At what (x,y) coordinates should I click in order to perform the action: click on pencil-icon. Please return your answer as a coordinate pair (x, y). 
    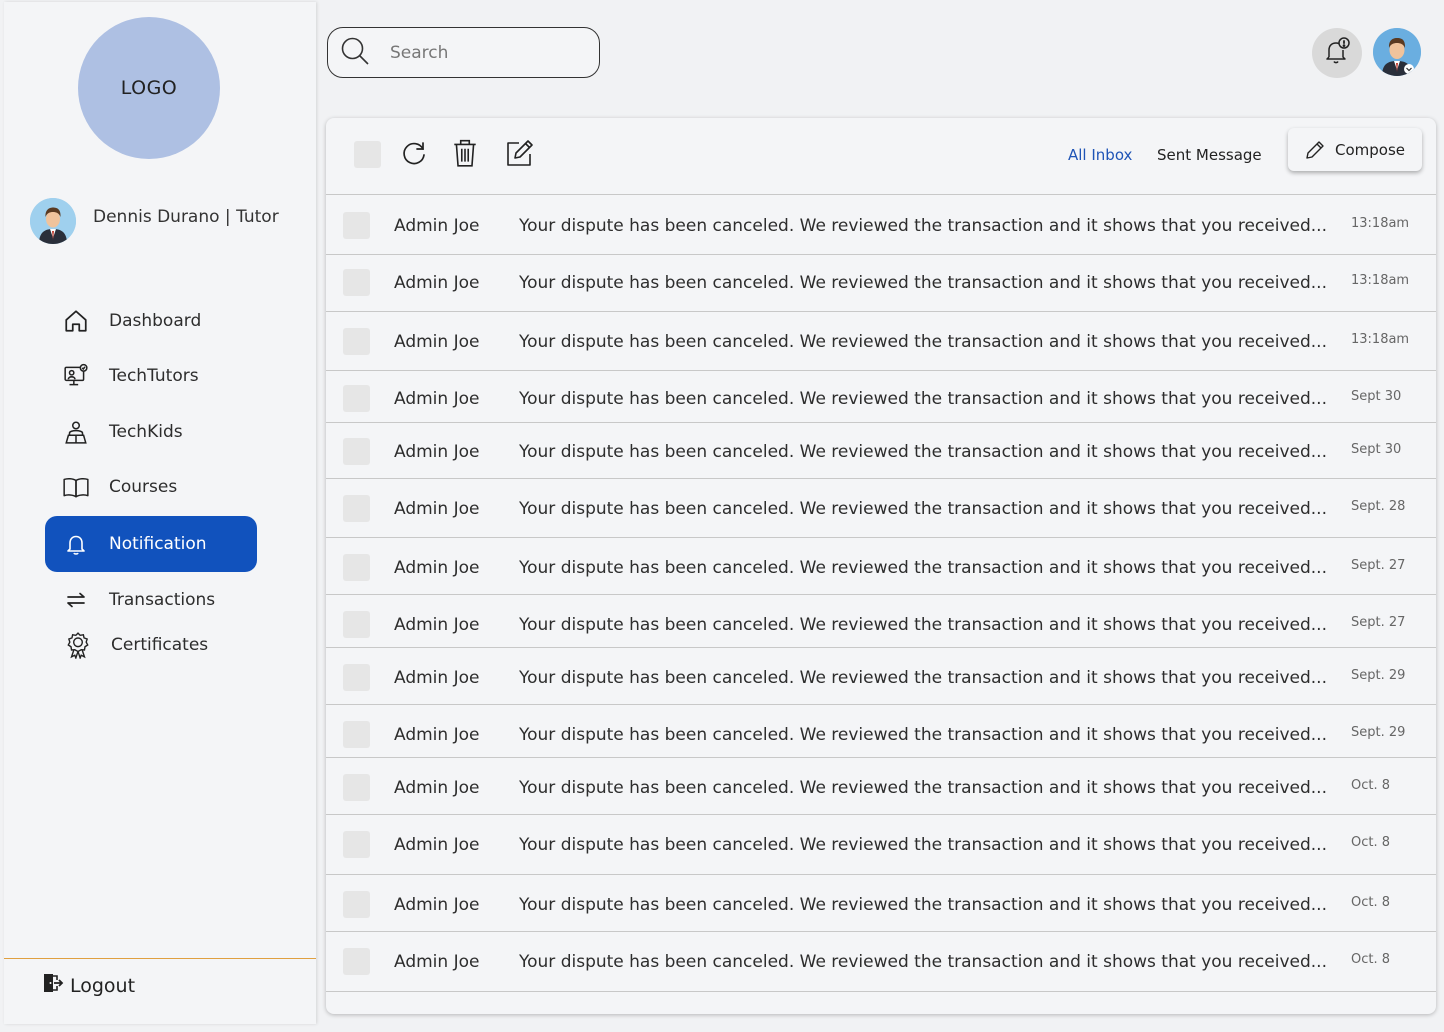
    Looking at the image, I should click on (1315, 150).